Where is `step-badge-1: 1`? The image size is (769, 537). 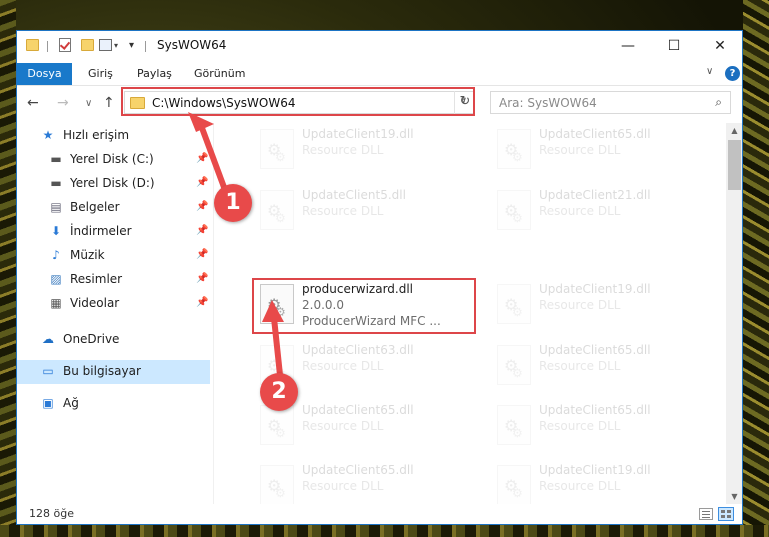 step-badge-1: 1 is located at coordinates (233, 203).